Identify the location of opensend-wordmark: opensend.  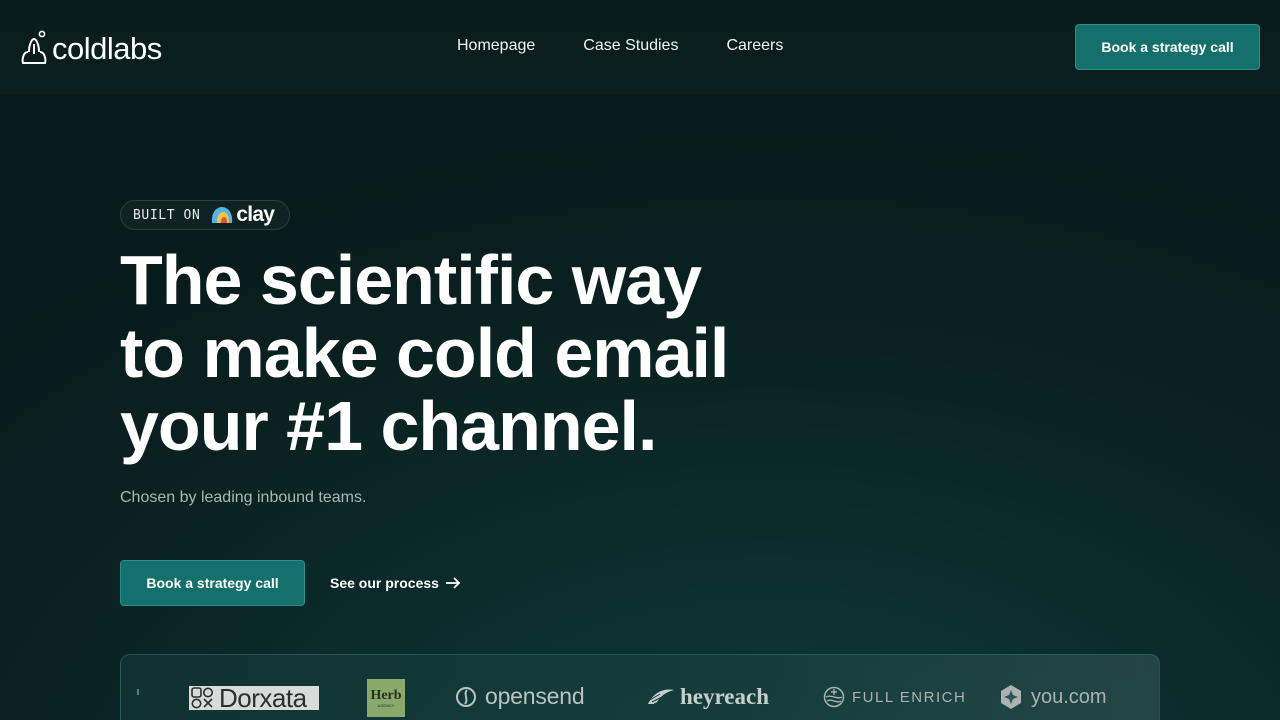
(535, 696).